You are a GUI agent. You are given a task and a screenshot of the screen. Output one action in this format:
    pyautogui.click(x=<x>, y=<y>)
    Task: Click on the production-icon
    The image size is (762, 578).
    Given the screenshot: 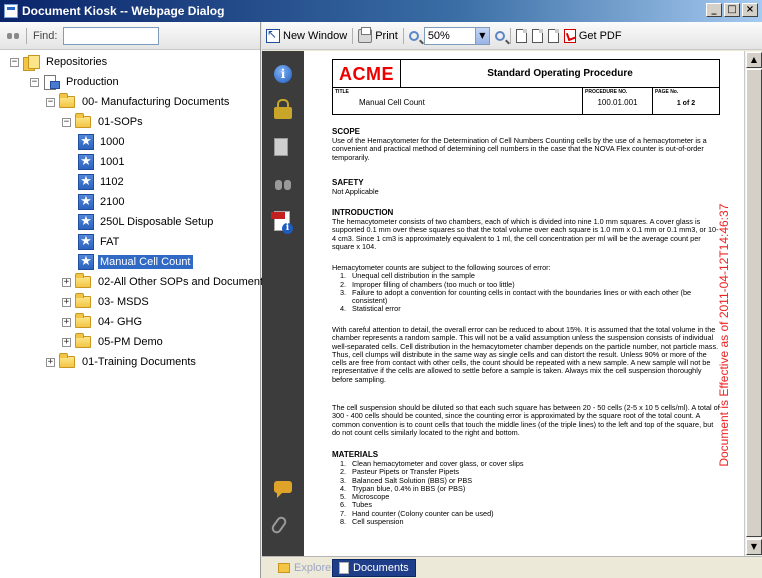 What is the action you would take?
    pyautogui.click(x=51, y=82)
    